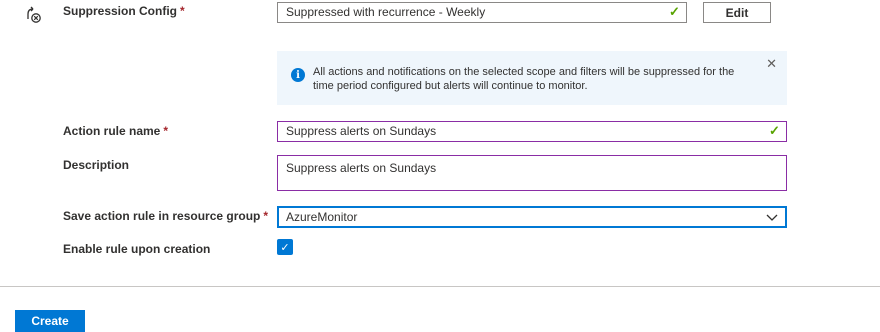  Describe the element at coordinates (112, 131) in the screenshot. I see `action-rule-name-label-text: Action rule name` at that location.